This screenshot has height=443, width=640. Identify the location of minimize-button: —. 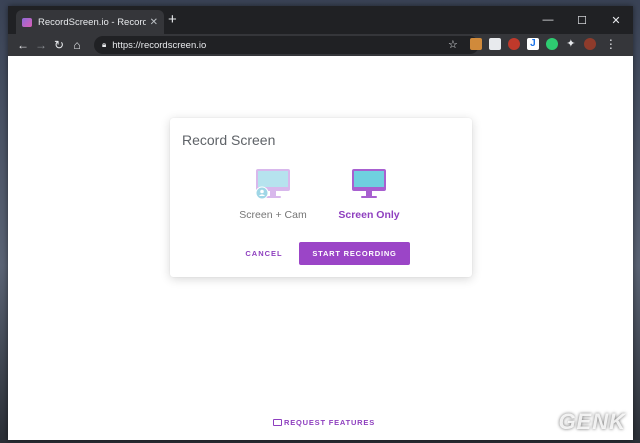
(548, 20).